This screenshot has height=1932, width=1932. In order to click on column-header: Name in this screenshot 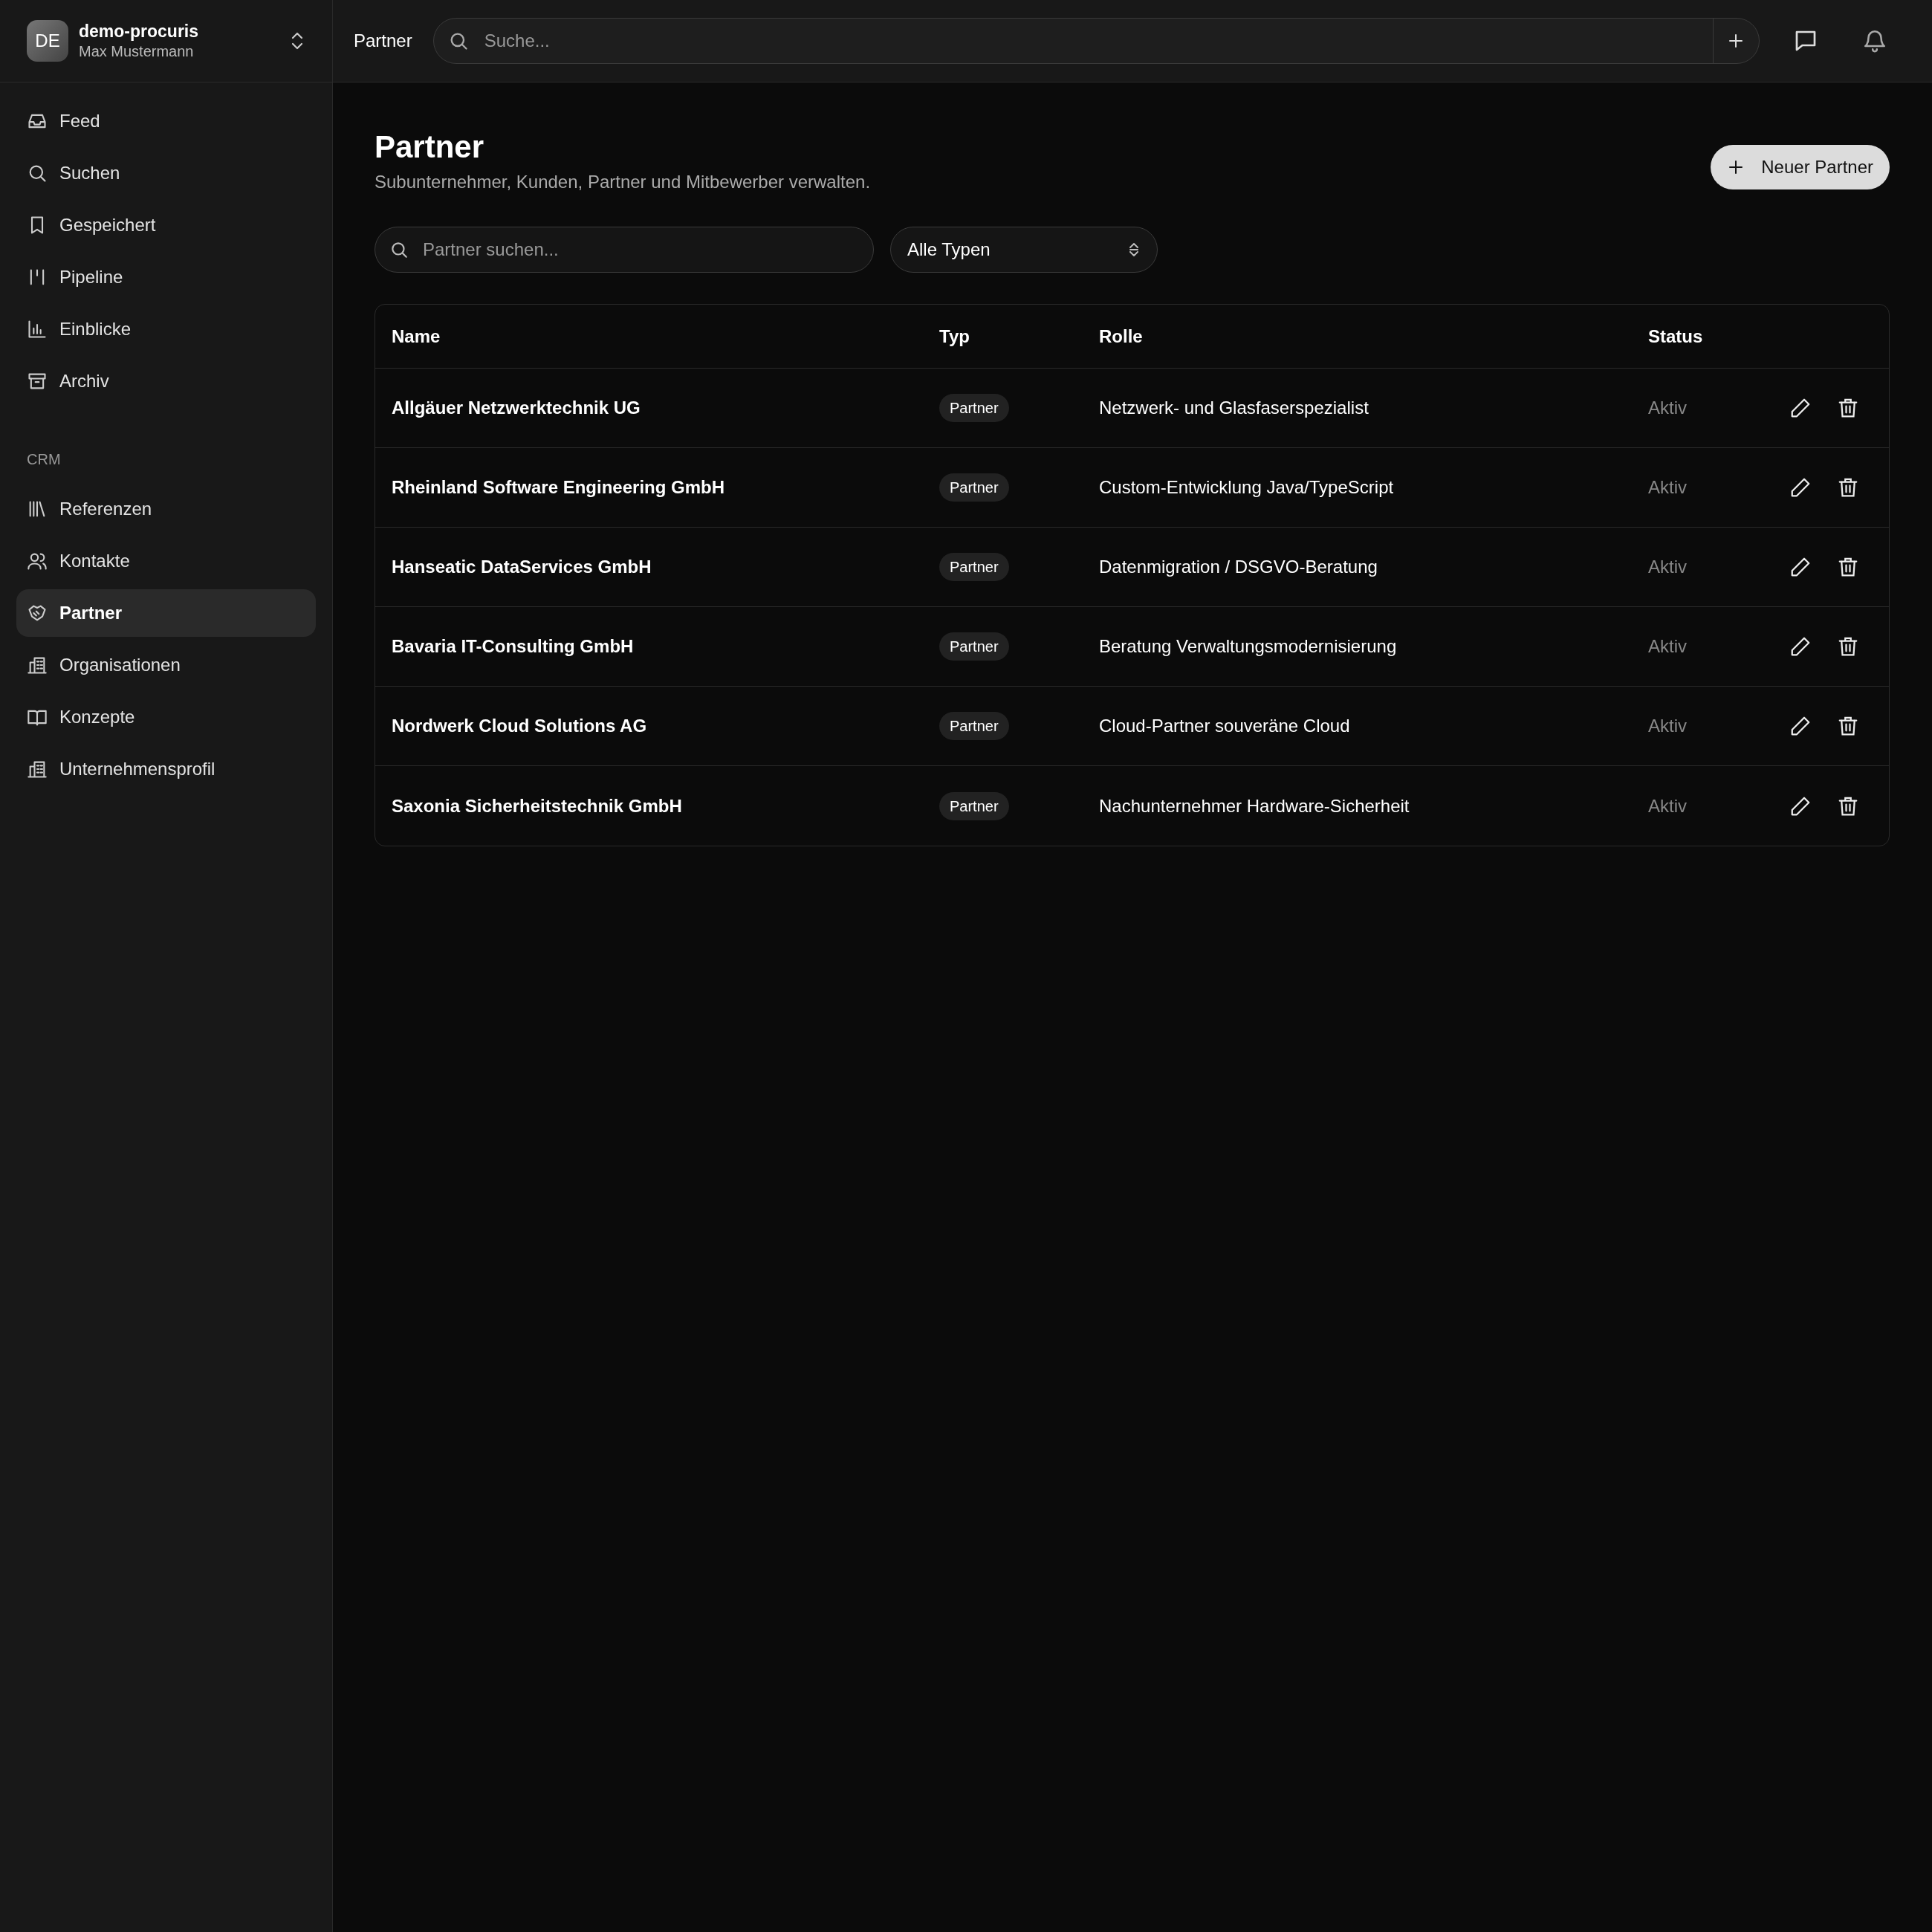, I will do `click(416, 336)`.